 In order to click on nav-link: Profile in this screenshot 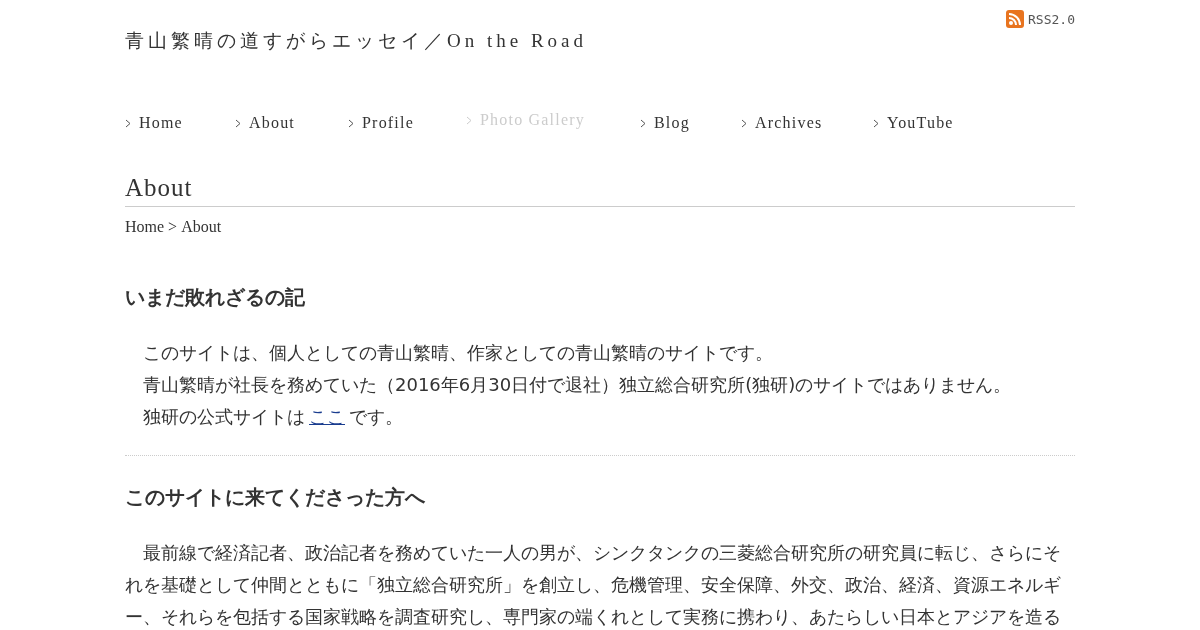, I will do `click(388, 123)`.